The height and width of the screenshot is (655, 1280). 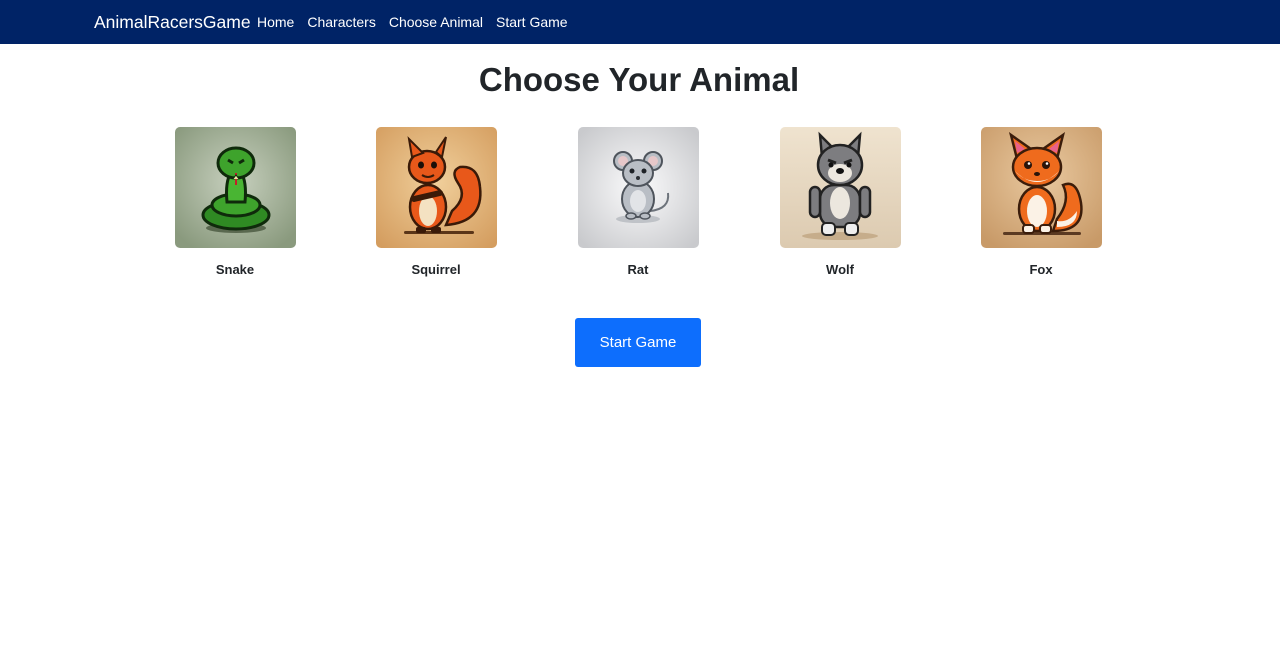 I want to click on animal-name: Fox, so click(x=1041, y=269).